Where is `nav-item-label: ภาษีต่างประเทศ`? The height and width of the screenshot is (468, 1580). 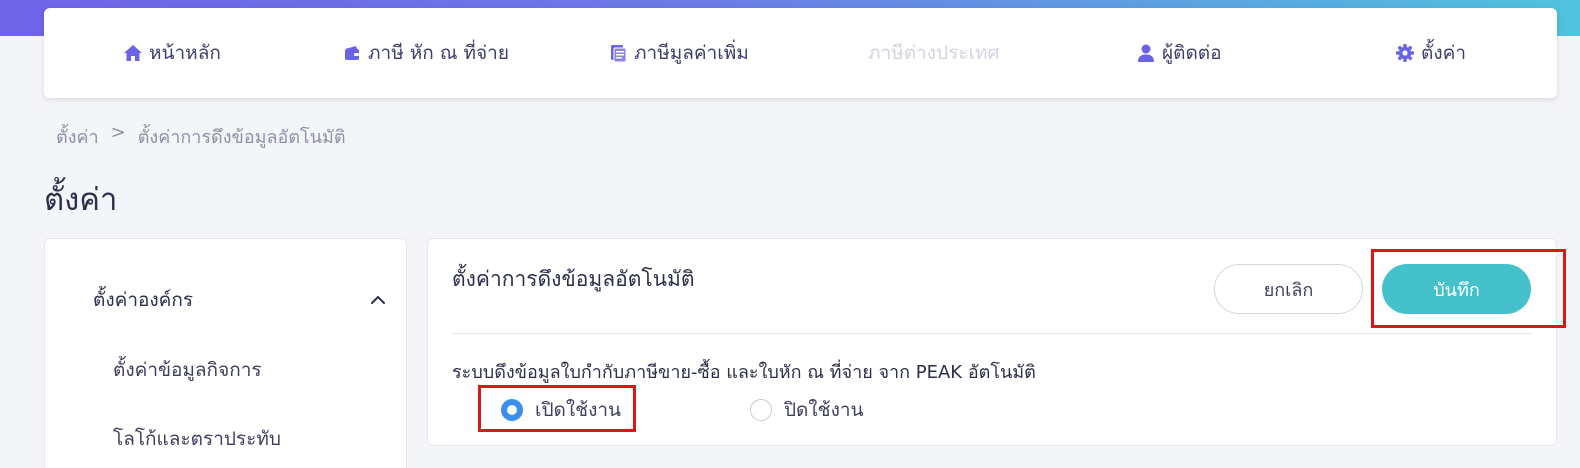
nav-item-label: ภาษีต่างประเทศ is located at coordinates (934, 53).